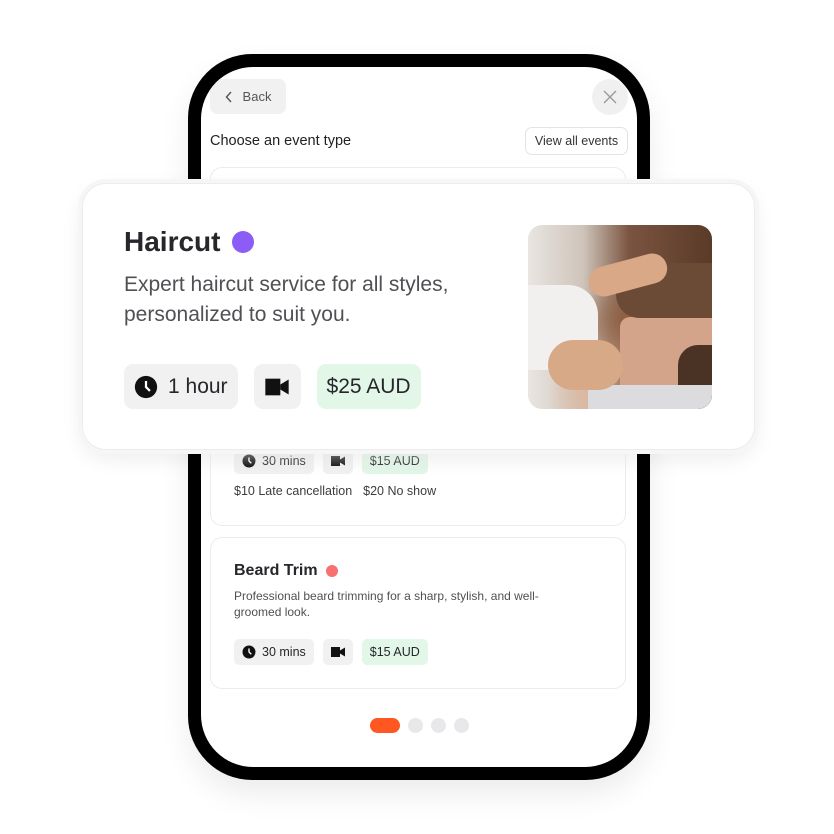 This screenshot has height=834, width=834. Describe the element at coordinates (257, 96) in the screenshot. I see `back-label: Back` at that location.